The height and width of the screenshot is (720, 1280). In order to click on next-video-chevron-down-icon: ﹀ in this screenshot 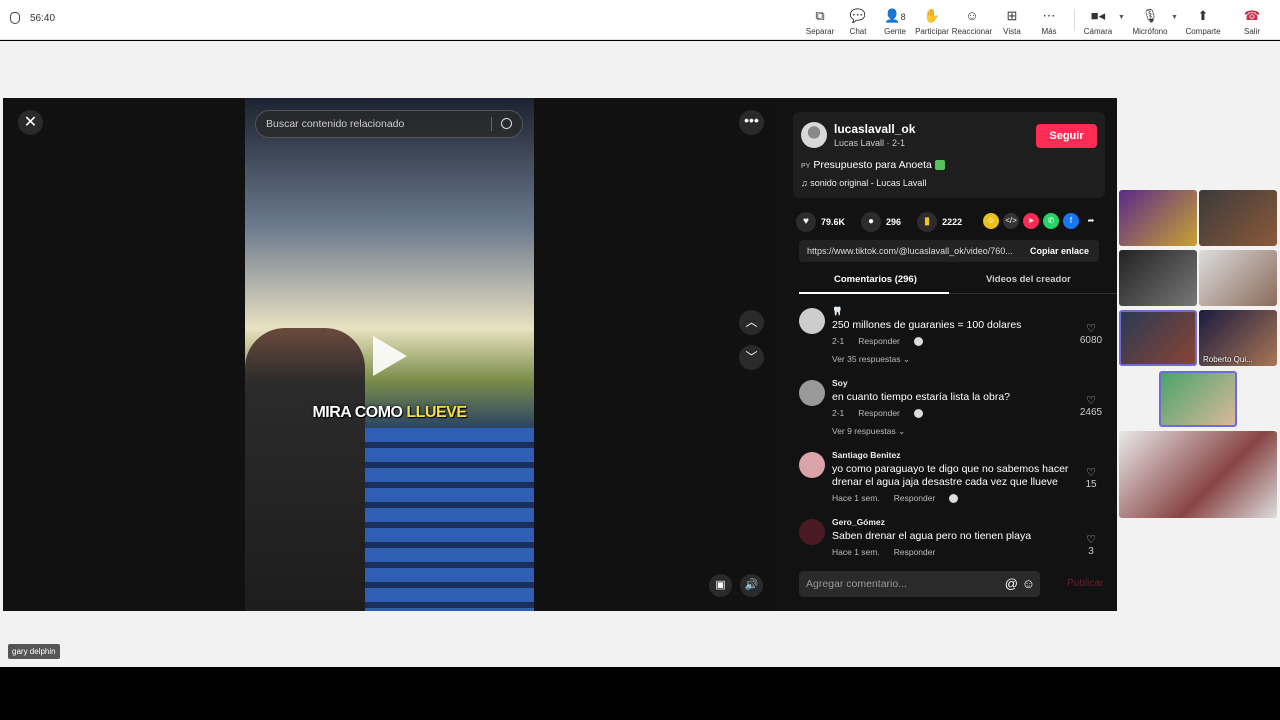, I will do `click(751, 357)`.